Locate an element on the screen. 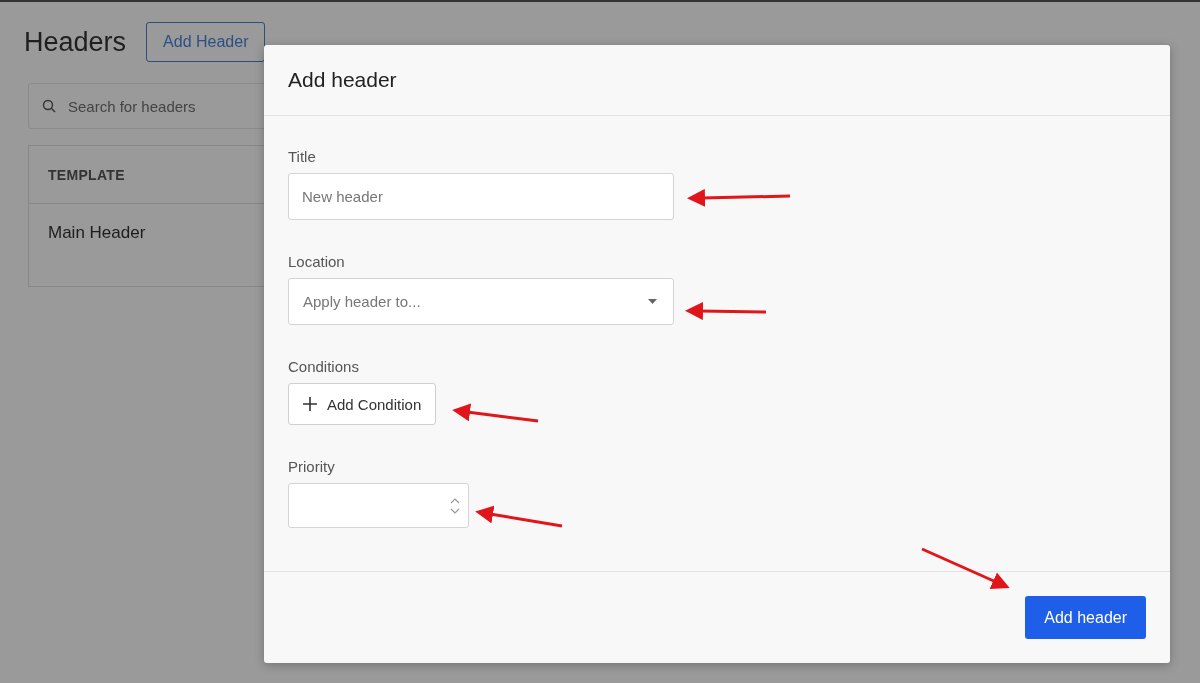 This screenshot has width=1200, height=683. dialog-title: Add header is located at coordinates (342, 80).